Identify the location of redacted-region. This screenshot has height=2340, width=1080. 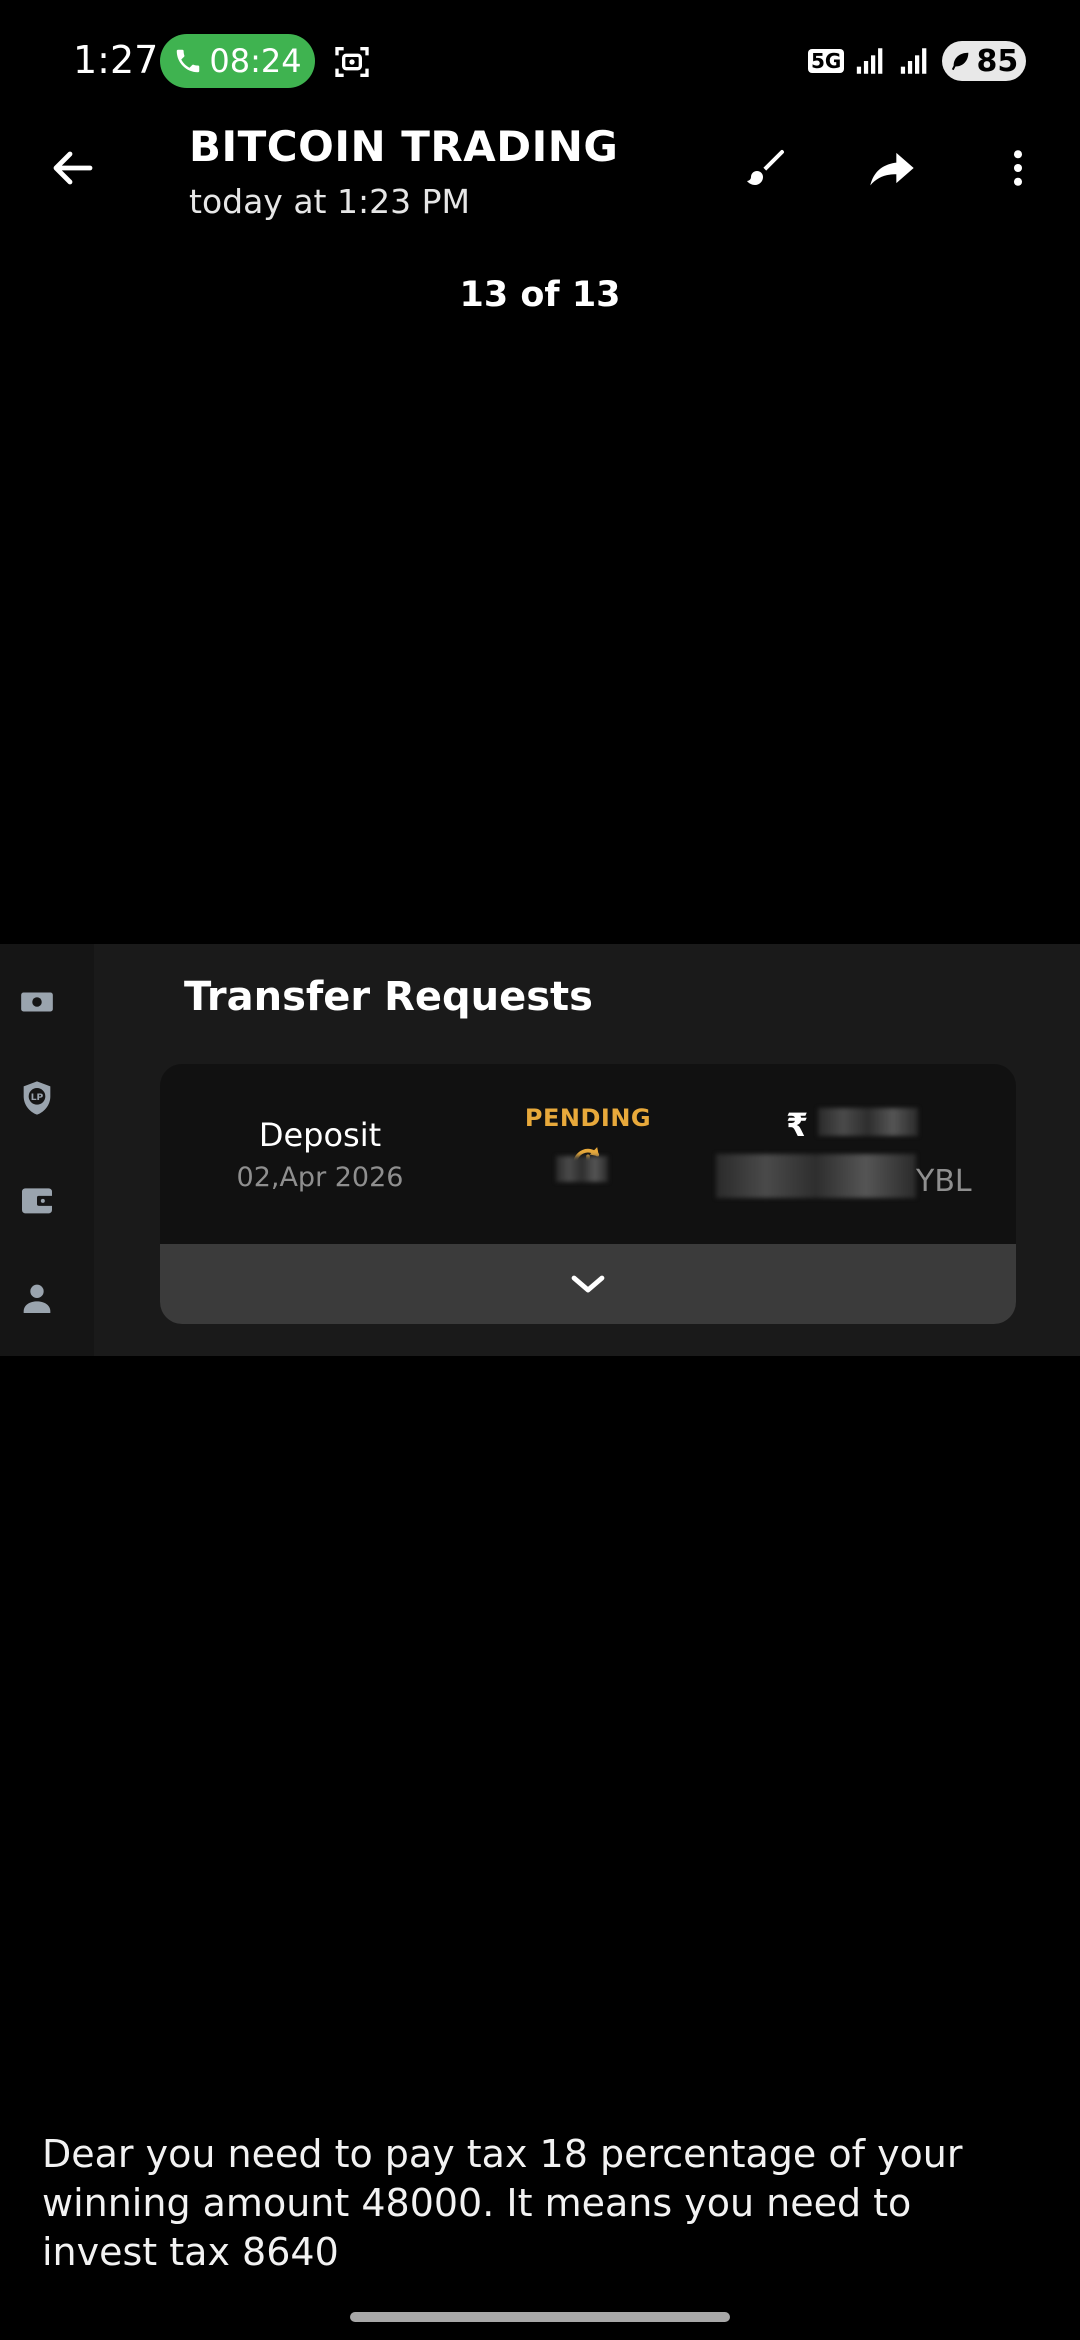
(582, 1169).